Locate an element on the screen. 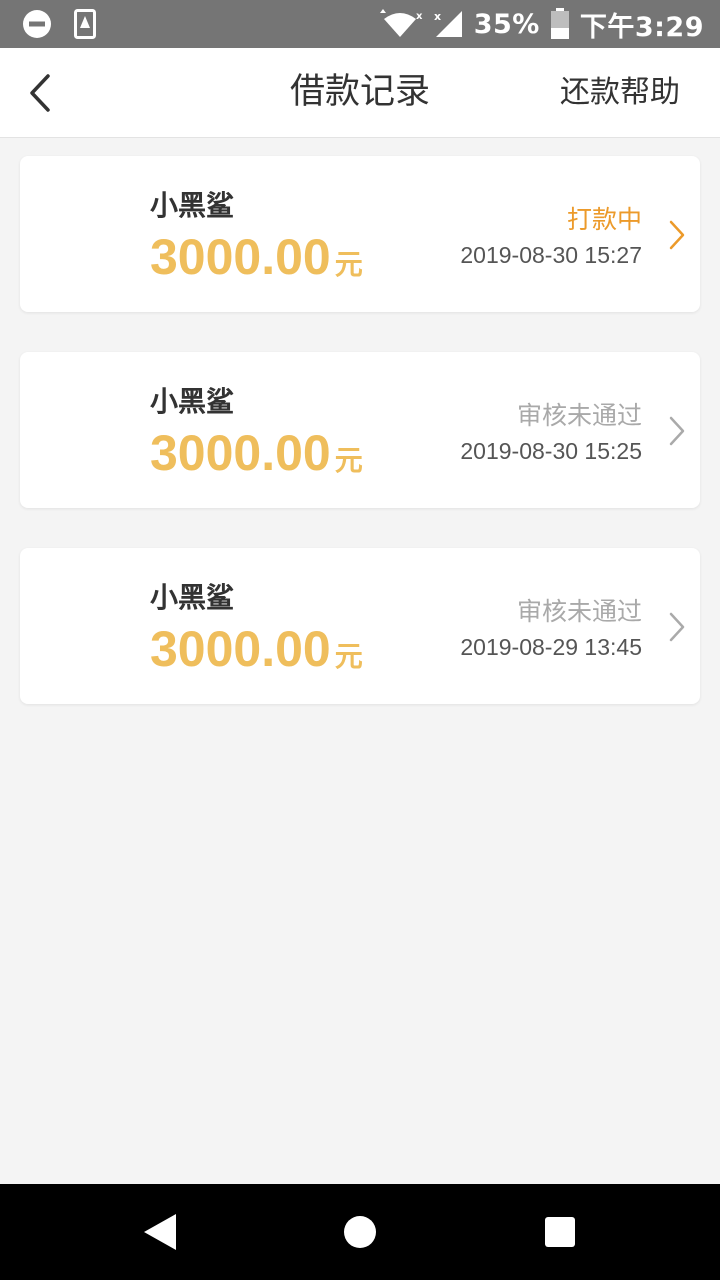 The height and width of the screenshot is (1280, 720). back-arrow-icon is located at coordinates (40, 93).